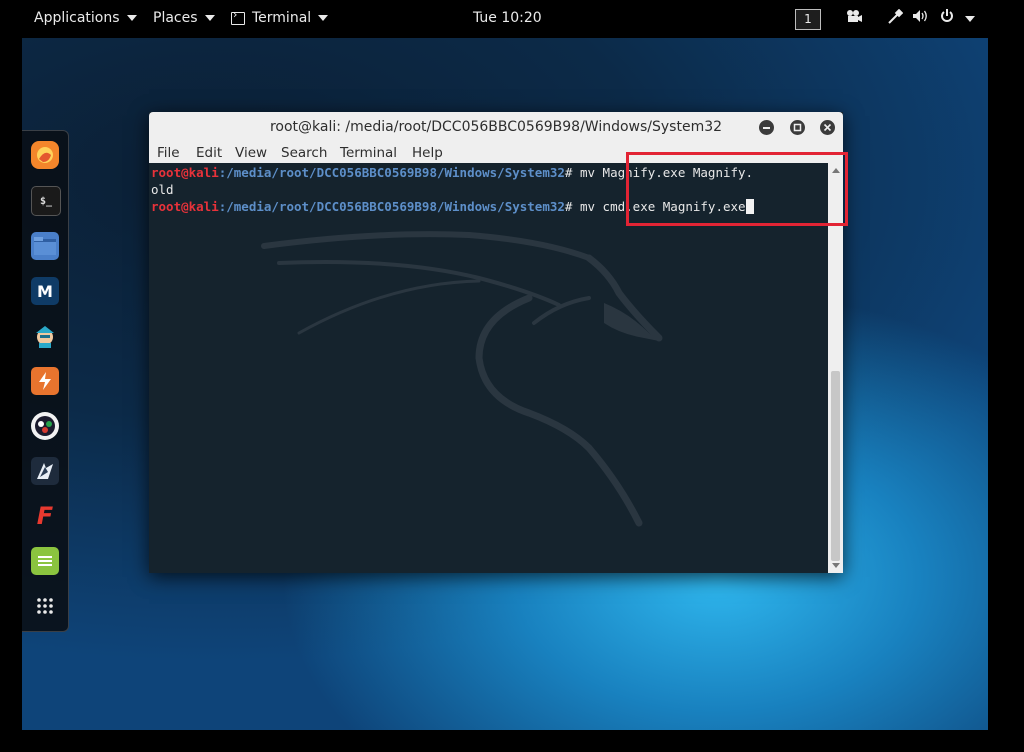 The image size is (1024, 752). What do you see at coordinates (427, 153) in the screenshot?
I see `menu-help: Help` at bounding box center [427, 153].